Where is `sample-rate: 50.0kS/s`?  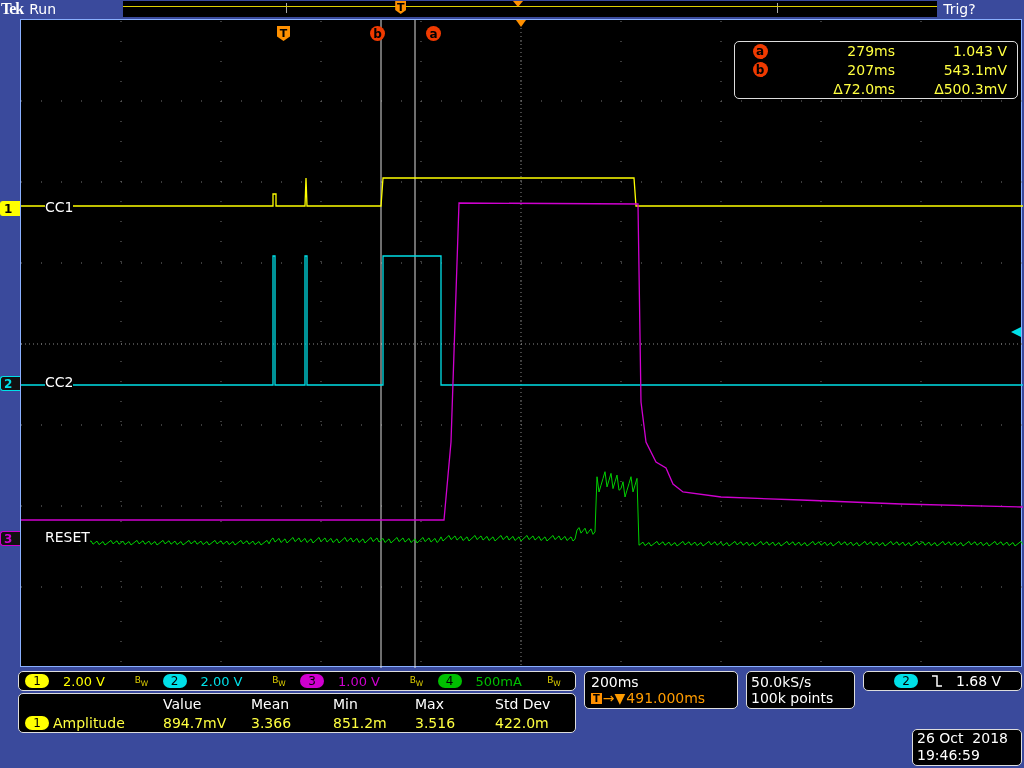
sample-rate: 50.0kS/s is located at coordinates (782, 682).